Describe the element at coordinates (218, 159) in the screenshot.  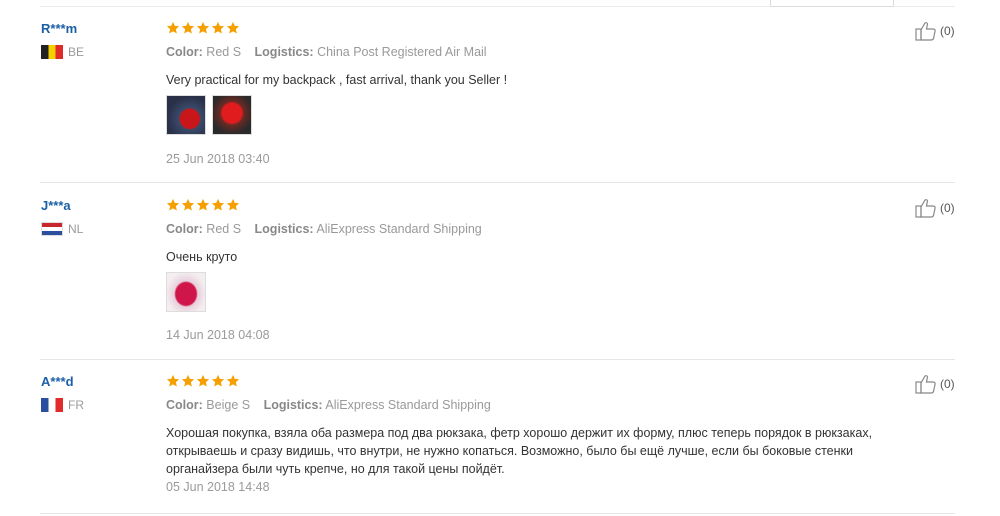
I see `review-date: 25 Jun 2018 03:40` at that location.